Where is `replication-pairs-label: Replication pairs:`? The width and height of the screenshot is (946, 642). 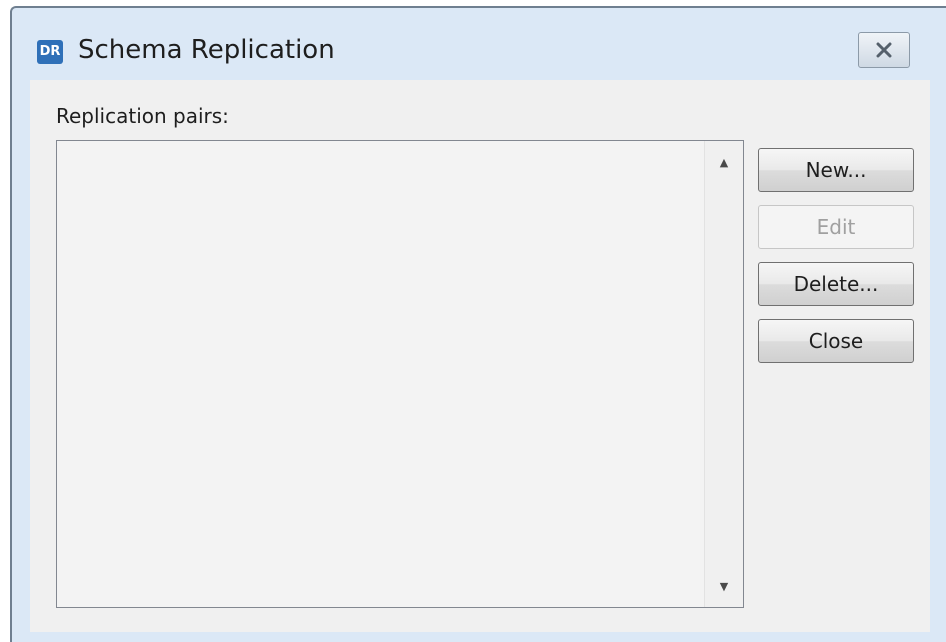
replication-pairs-label: Replication pairs: is located at coordinates (142, 116).